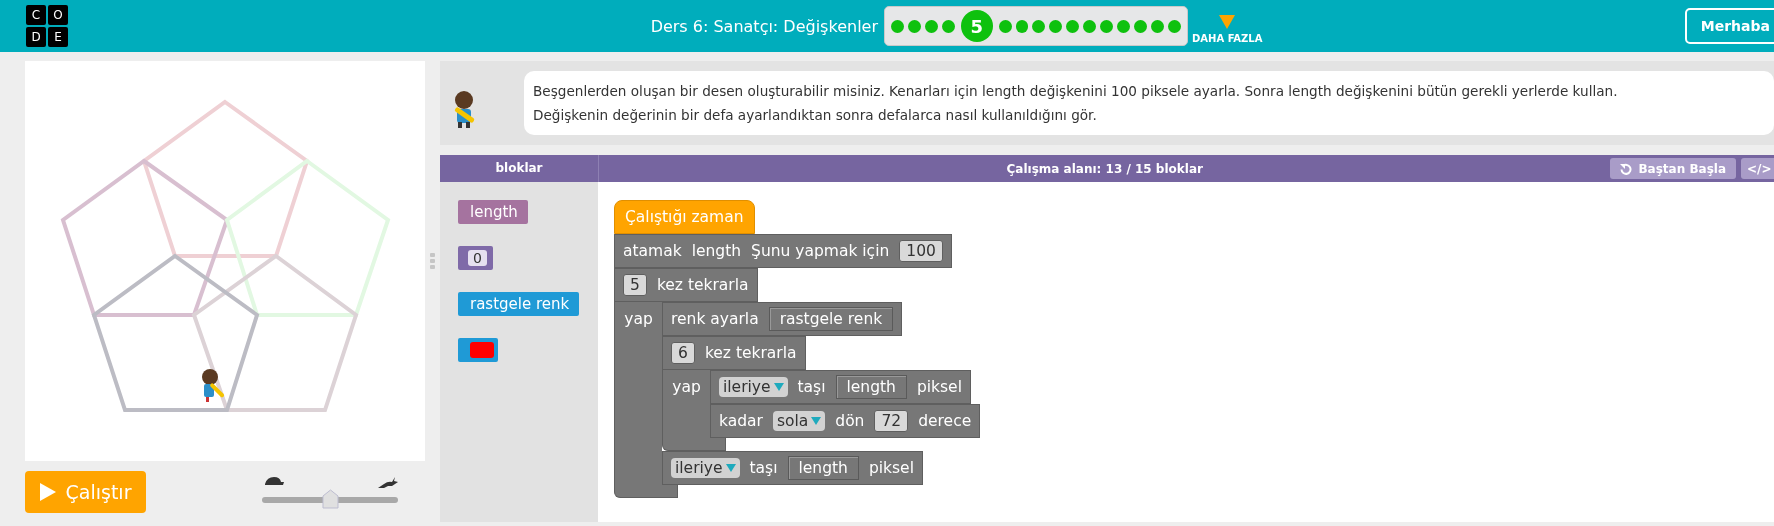 The image size is (1774, 526). What do you see at coordinates (921, 251) in the screenshot?
I see `number-field: 100` at bounding box center [921, 251].